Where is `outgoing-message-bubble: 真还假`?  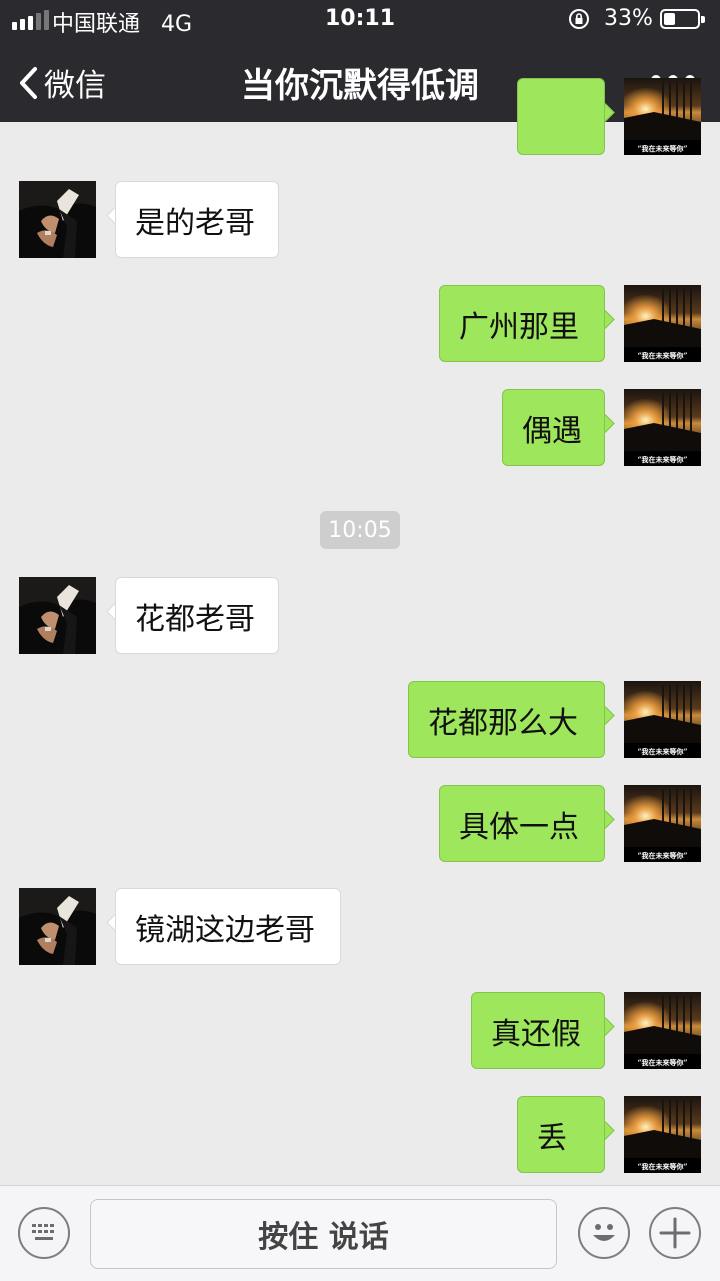
outgoing-message-bubble: 真还假 is located at coordinates (538, 1030).